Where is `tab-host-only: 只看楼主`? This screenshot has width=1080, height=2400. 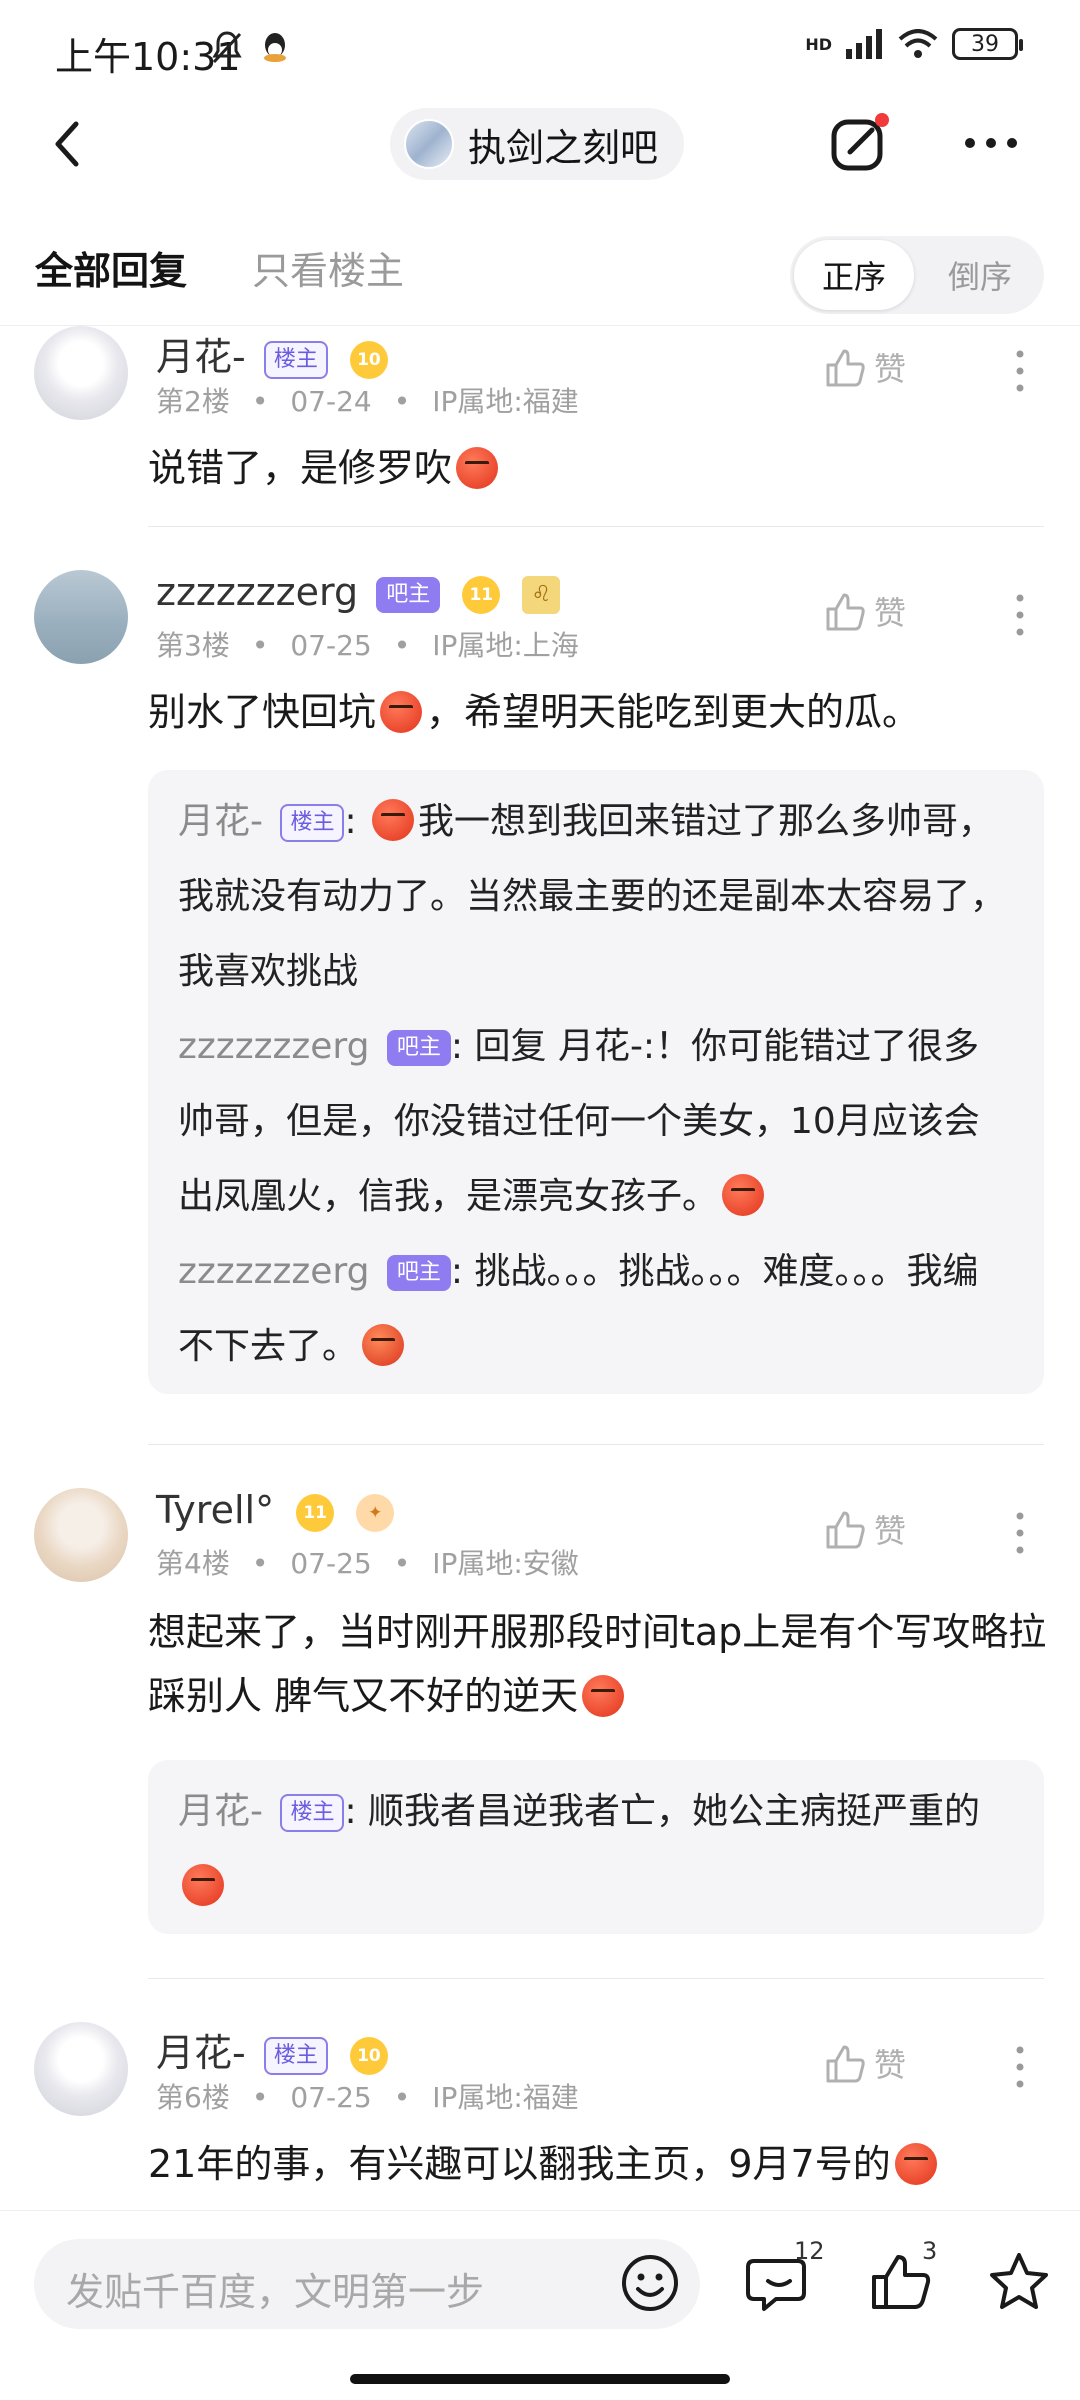 tab-host-only: 只看楼主 is located at coordinates (328, 267).